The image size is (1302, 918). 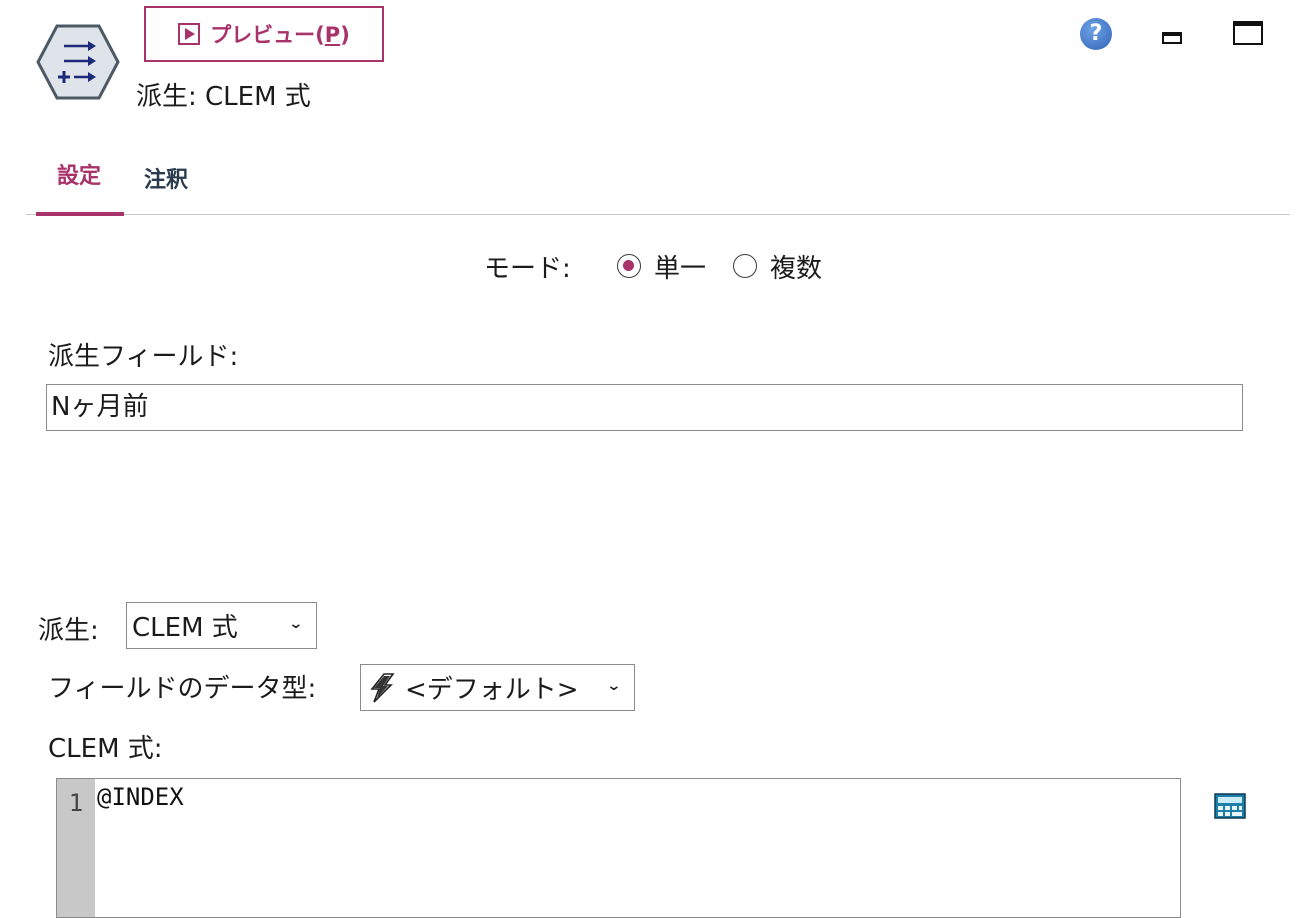 I want to click on line-number: 1, so click(x=76, y=803).